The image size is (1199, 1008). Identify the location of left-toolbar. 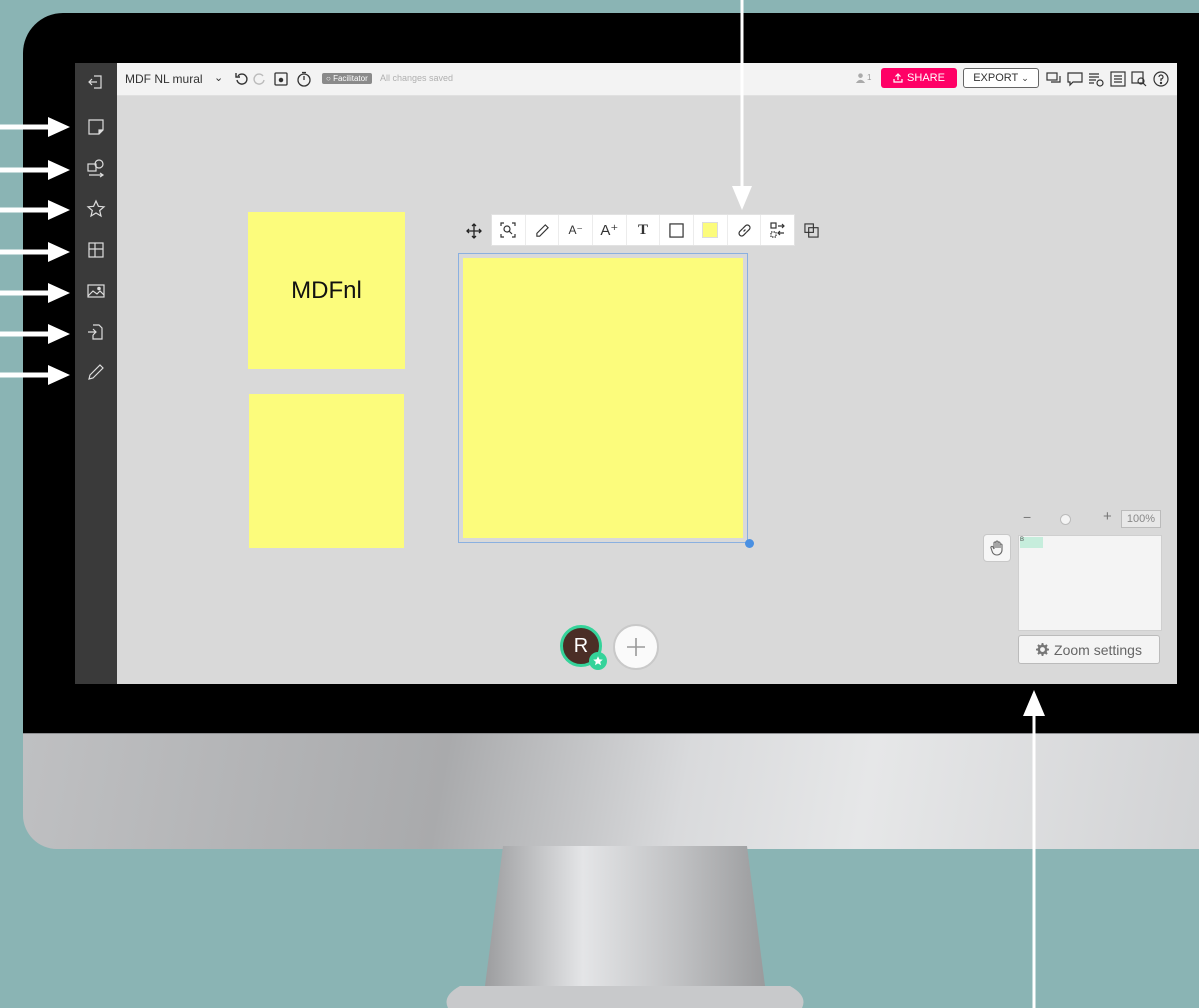
(96, 373).